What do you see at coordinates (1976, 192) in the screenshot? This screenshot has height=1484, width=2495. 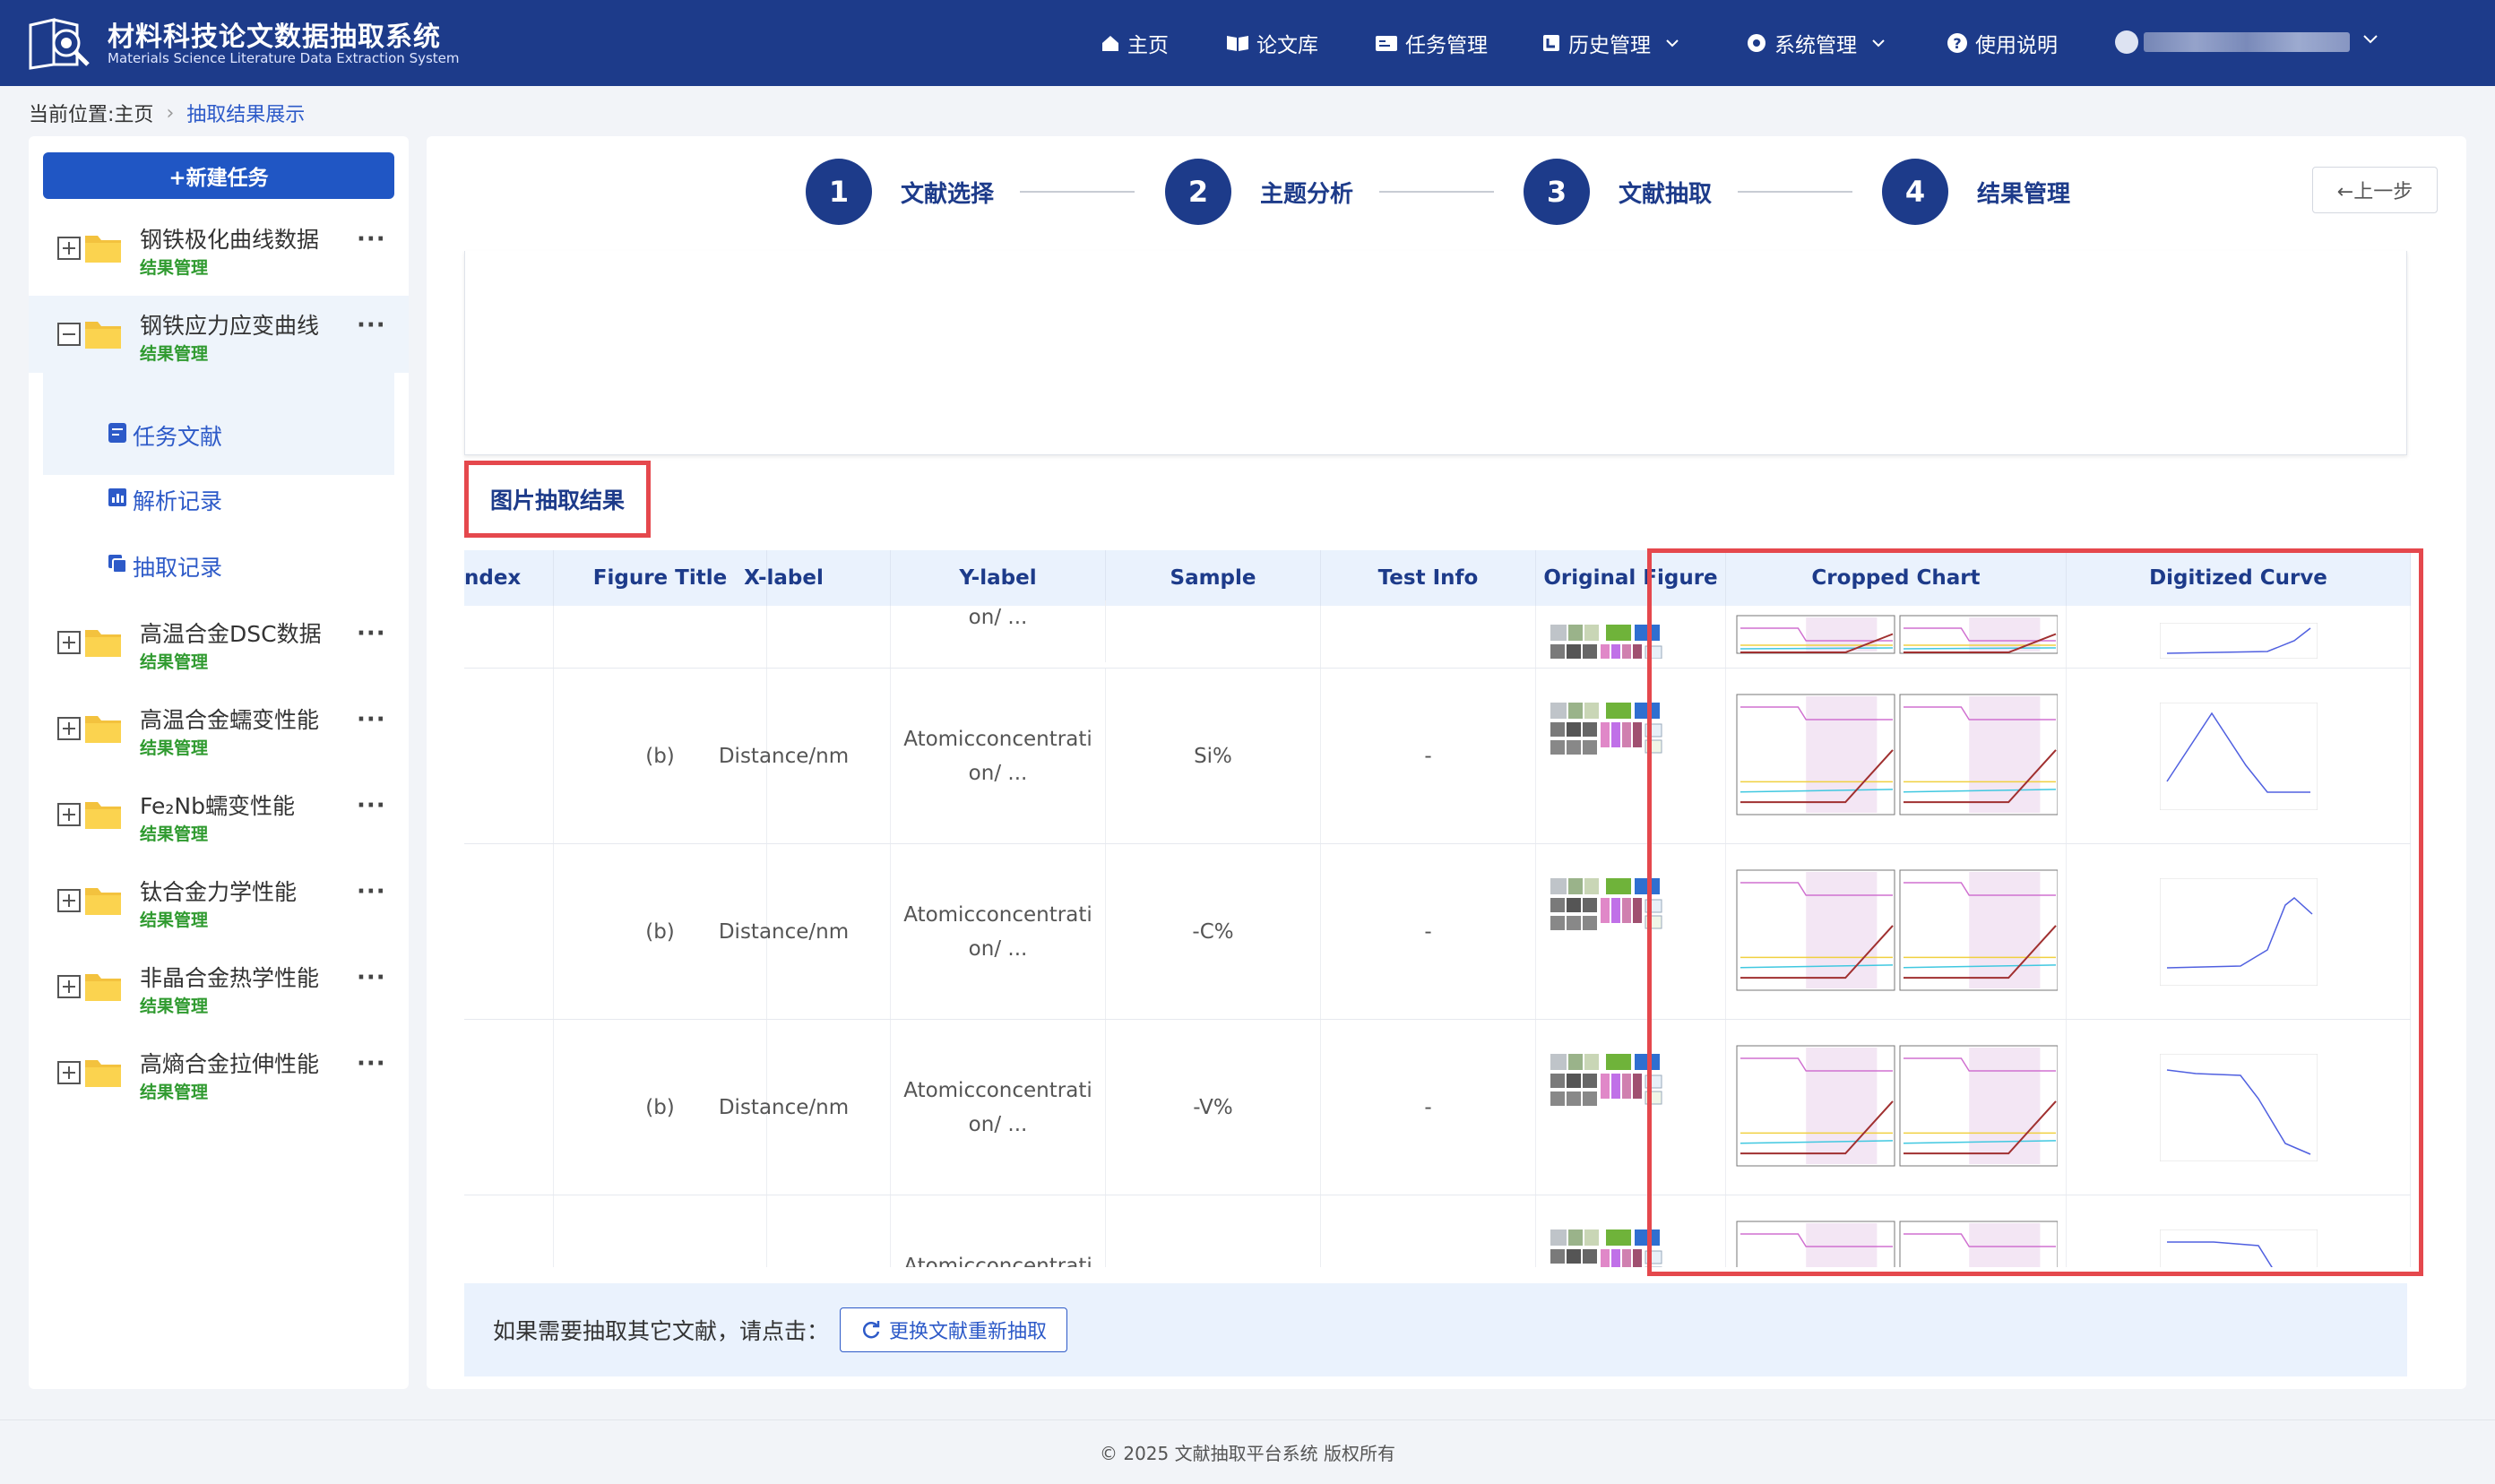 I see `step-4: 4 结果管理` at bounding box center [1976, 192].